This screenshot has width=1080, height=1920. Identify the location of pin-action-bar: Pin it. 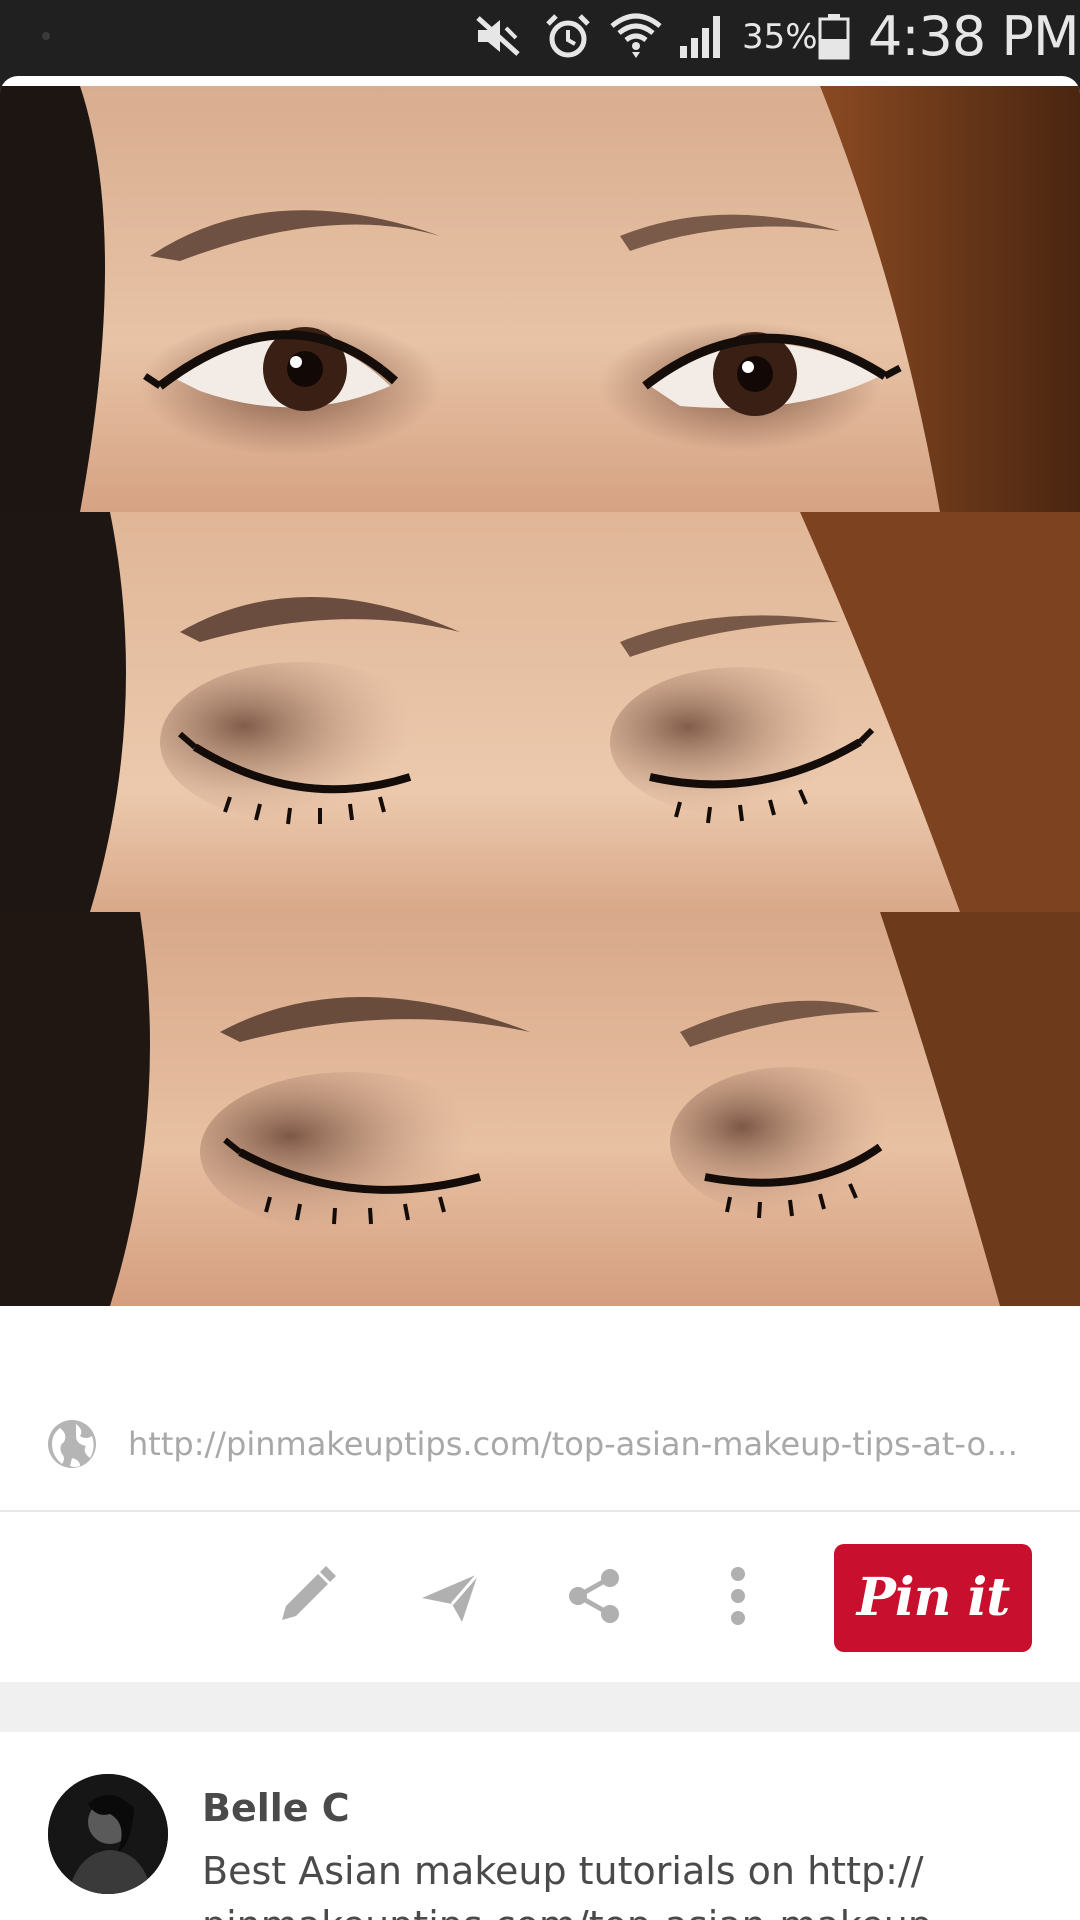
(540, 1597).